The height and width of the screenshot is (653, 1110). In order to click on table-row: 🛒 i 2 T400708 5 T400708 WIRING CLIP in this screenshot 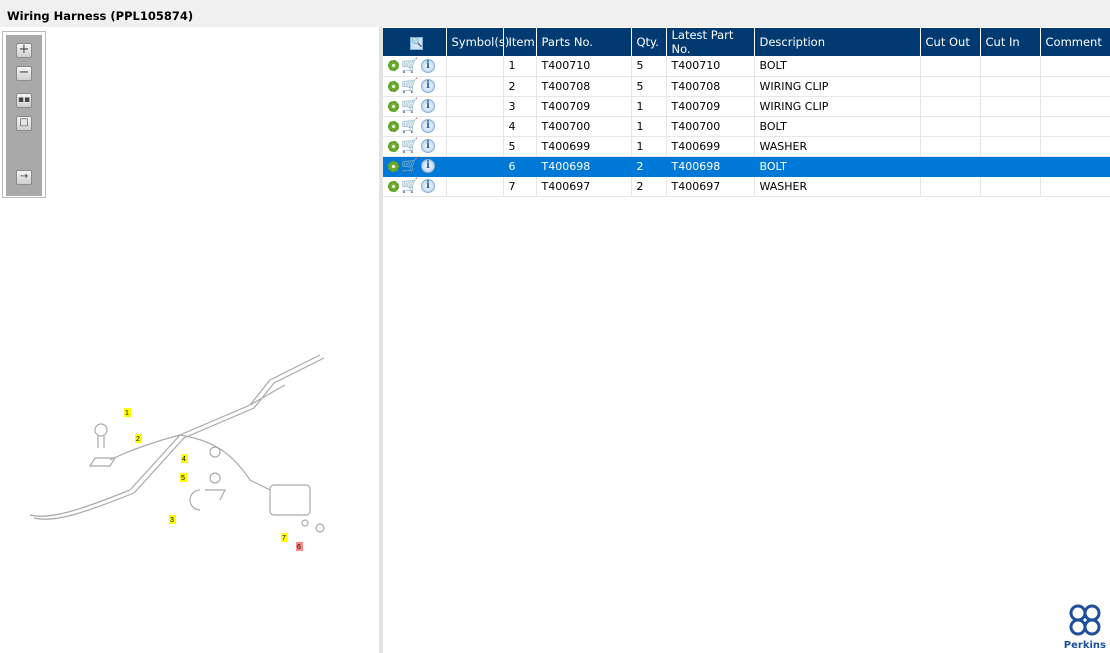, I will do `click(746, 86)`.